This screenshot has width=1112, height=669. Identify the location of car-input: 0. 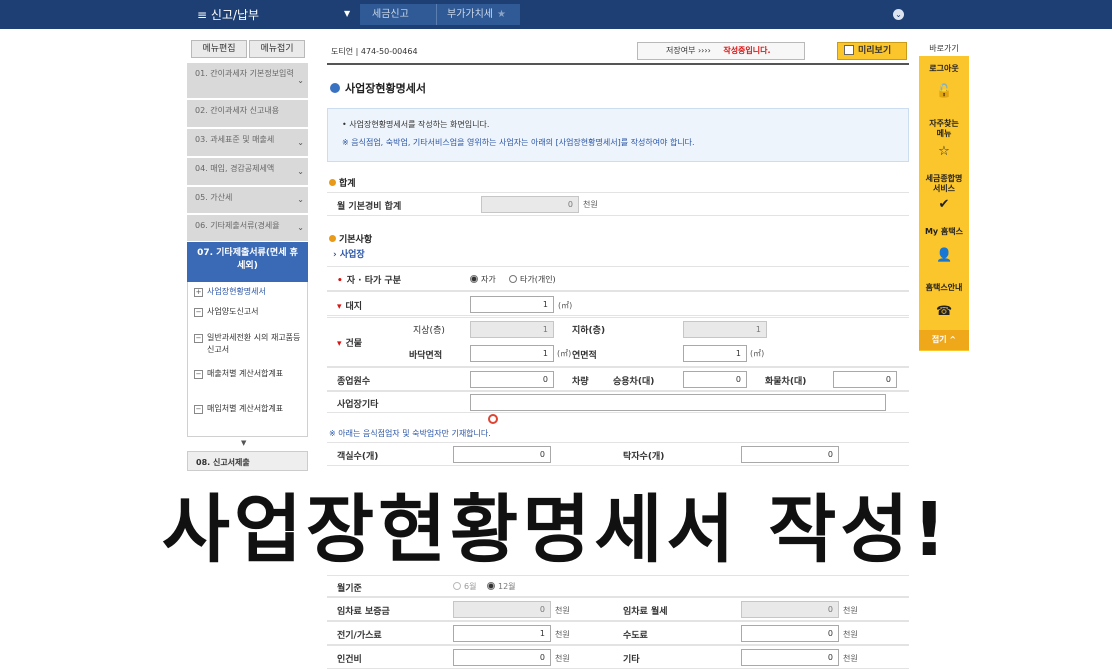
(715, 379).